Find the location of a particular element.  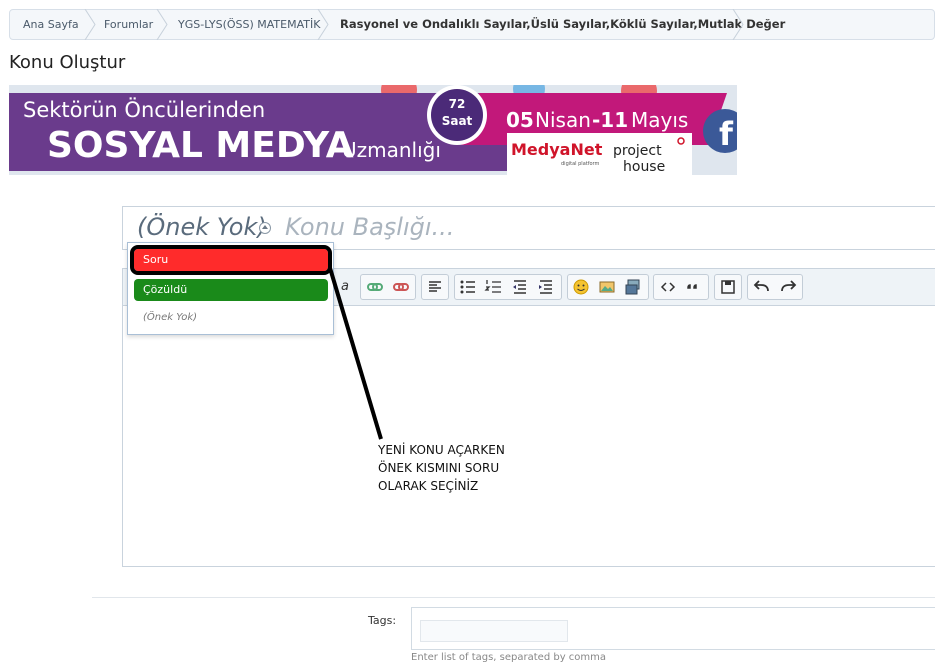

annotation-line: ÖNEK KISMINI SORU is located at coordinates (439, 468).